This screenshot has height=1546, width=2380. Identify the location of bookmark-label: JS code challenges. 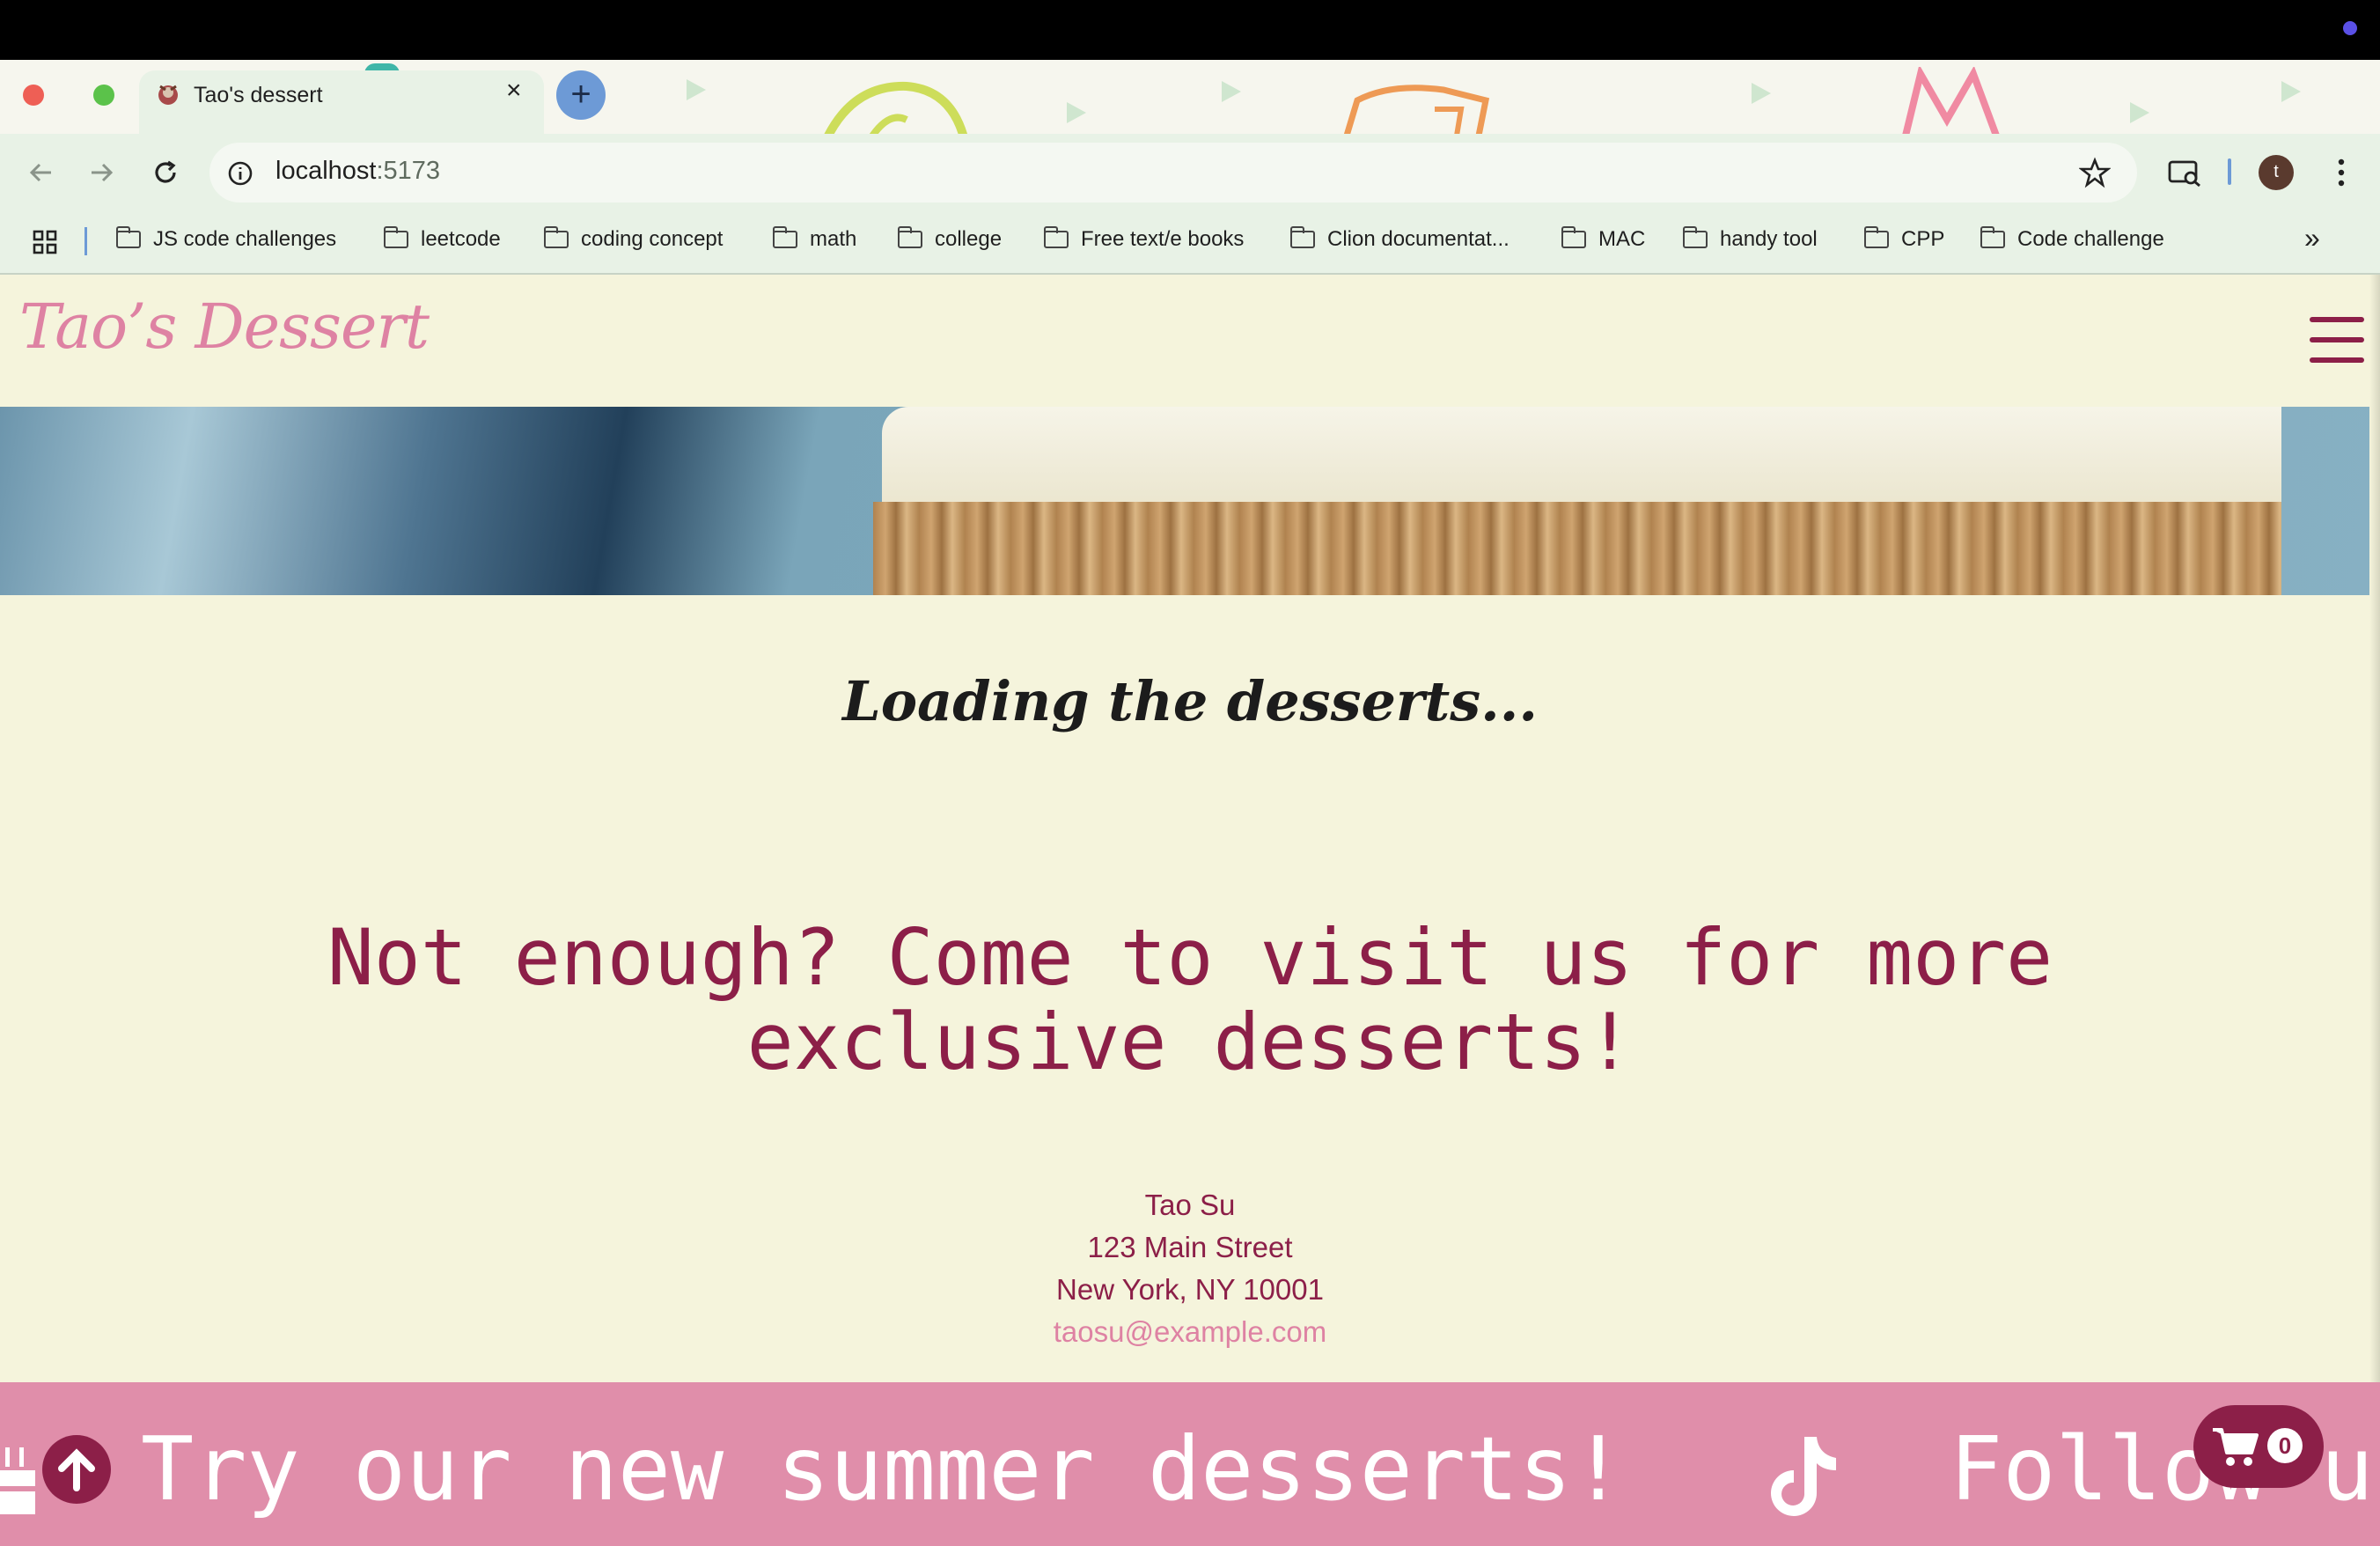
(245, 239).